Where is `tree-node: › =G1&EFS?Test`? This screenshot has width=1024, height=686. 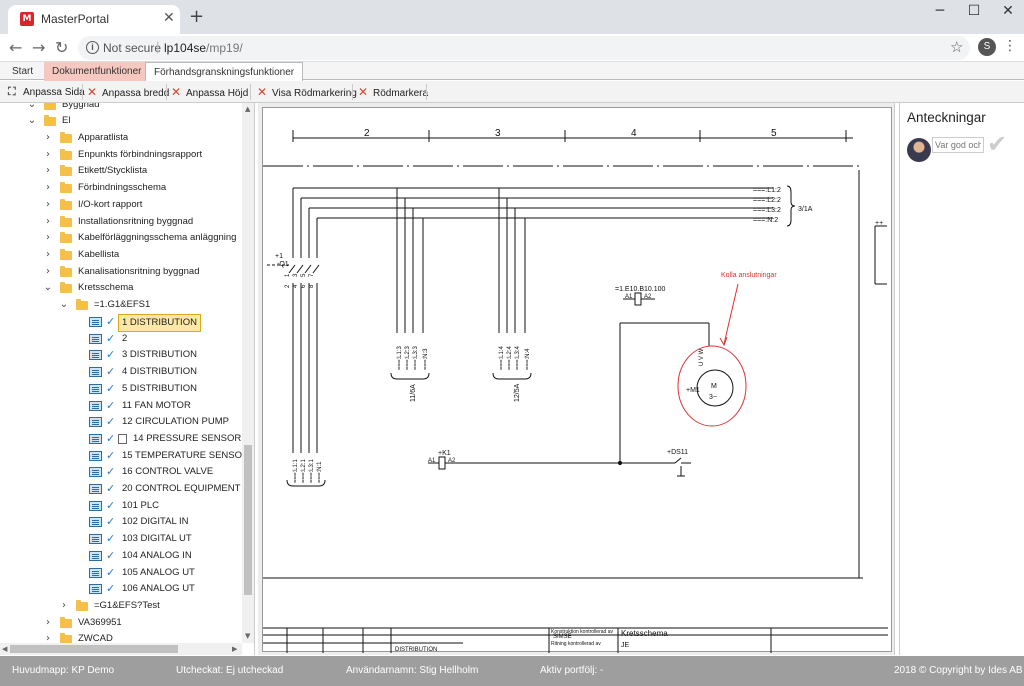 tree-node: › =G1&EFS?Test is located at coordinates (120, 606).